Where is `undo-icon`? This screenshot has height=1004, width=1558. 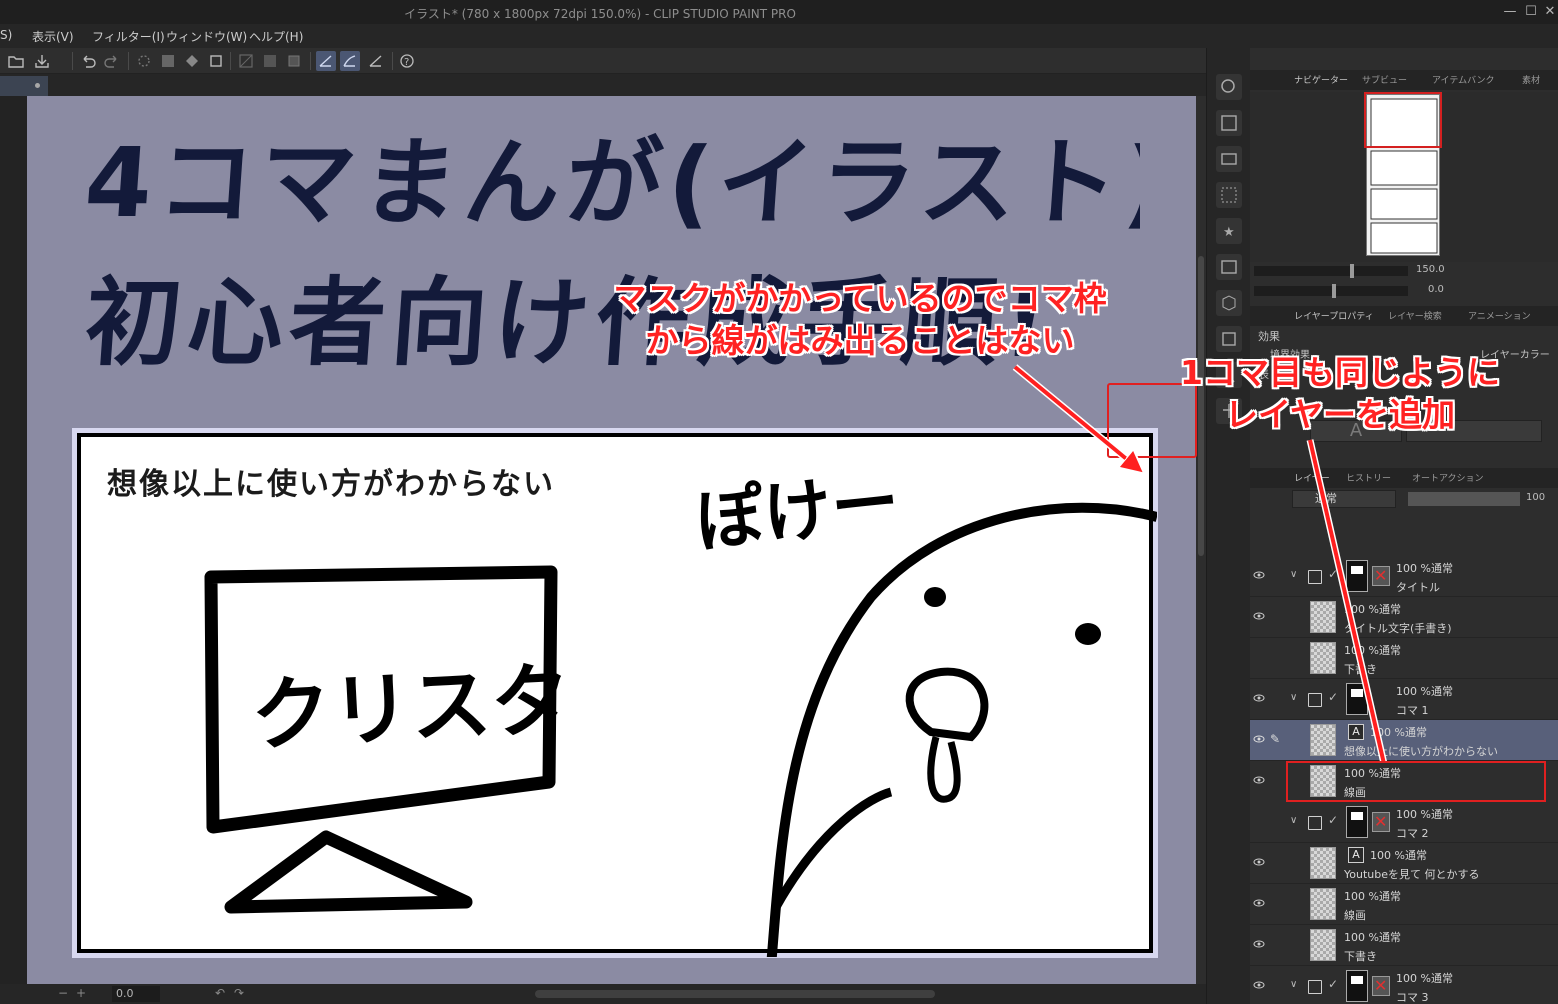 undo-icon is located at coordinates (88, 61).